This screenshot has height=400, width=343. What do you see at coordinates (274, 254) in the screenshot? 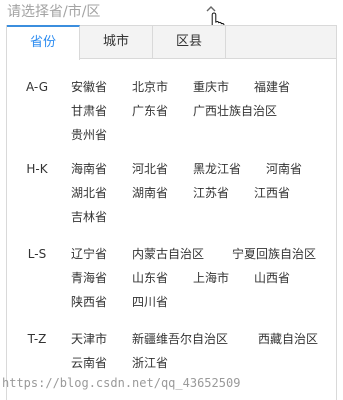
I see `region-item: 宁夏回族自治区` at bounding box center [274, 254].